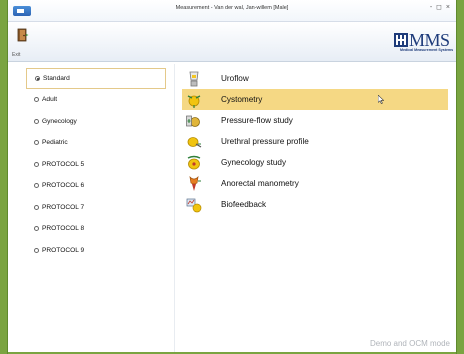 The image size is (464, 354). Describe the element at coordinates (96, 122) in the screenshot. I see `protocol-item: Gynecology` at that location.